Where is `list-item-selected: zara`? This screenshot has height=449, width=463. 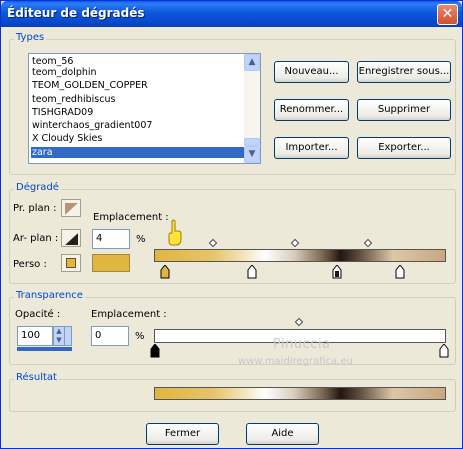
list-item-selected: zara is located at coordinates (137, 152).